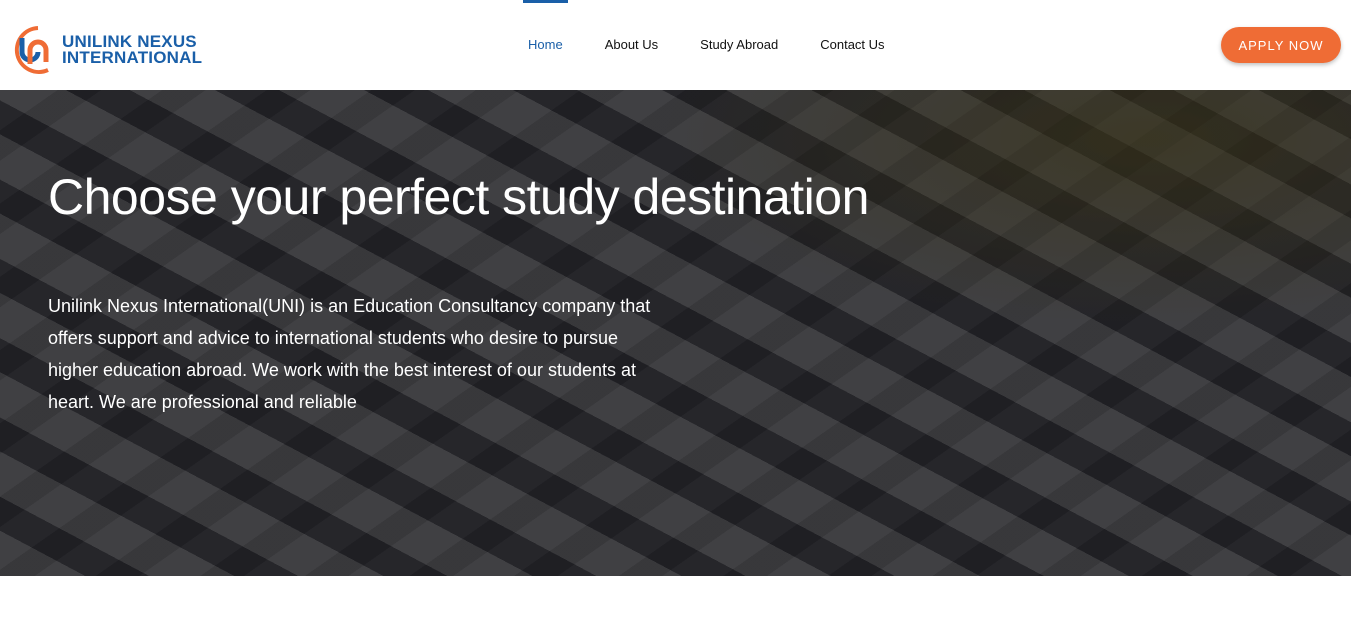 The height and width of the screenshot is (639, 1351). What do you see at coordinates (852, 45) in the screenshot?
I see `nav-contact-us: Contact Us` at bounding box center [852, 45].